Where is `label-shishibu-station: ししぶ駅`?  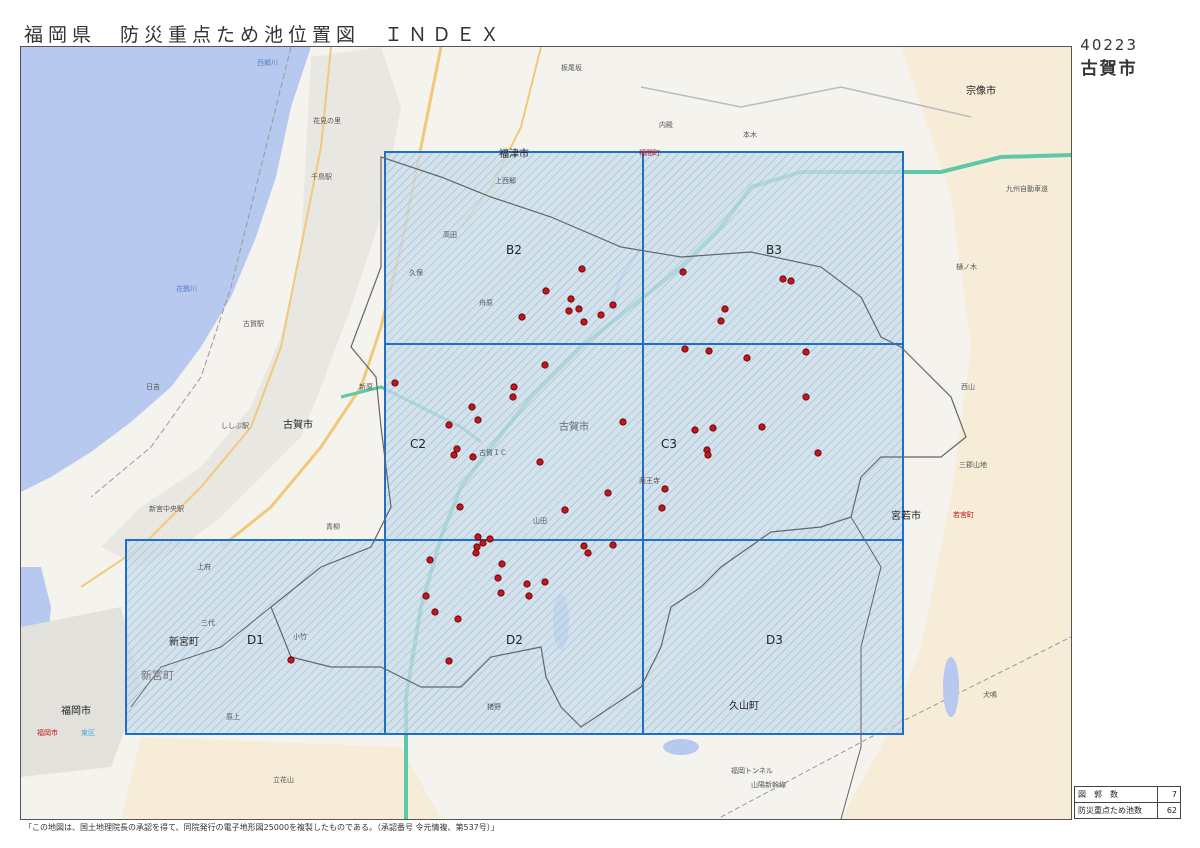
label-shishibu-station: ししぶ駅 is located at coordinates (235, 426).